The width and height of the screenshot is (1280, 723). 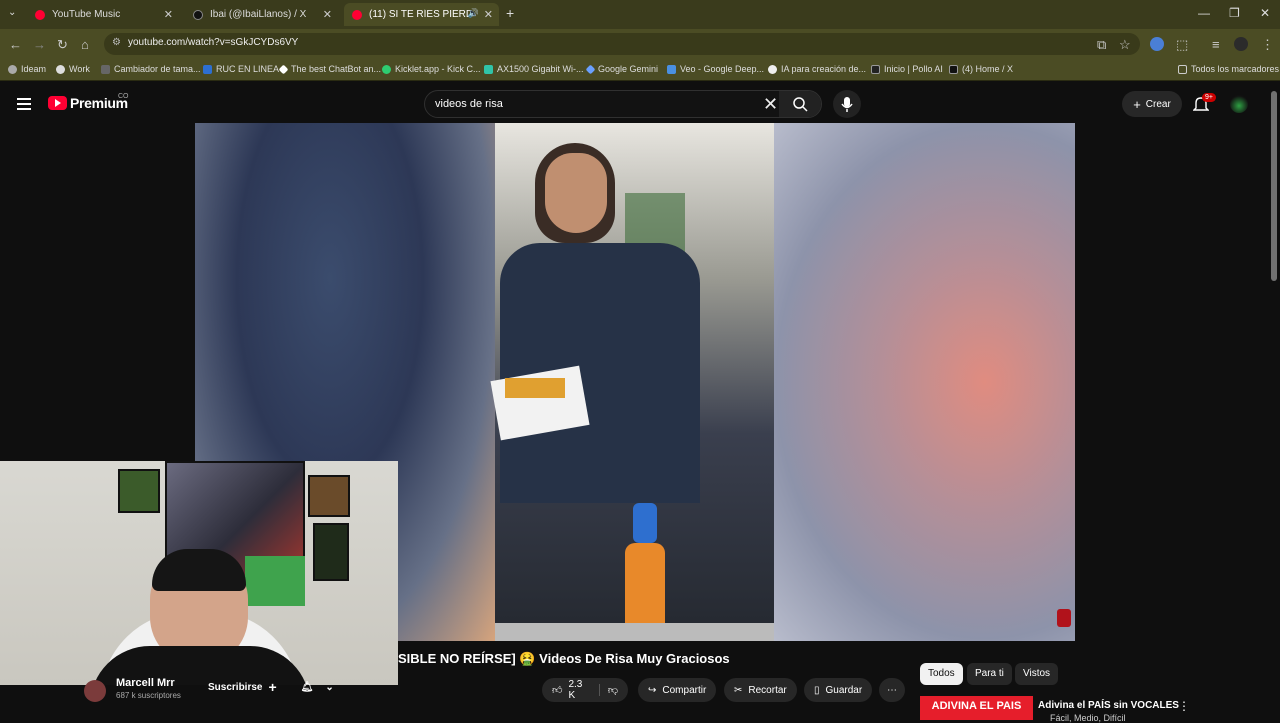 What do you see at coordinates (39, 44) in the screenshot?
I see `forward-icon: →` at bounding box center [39, 44].